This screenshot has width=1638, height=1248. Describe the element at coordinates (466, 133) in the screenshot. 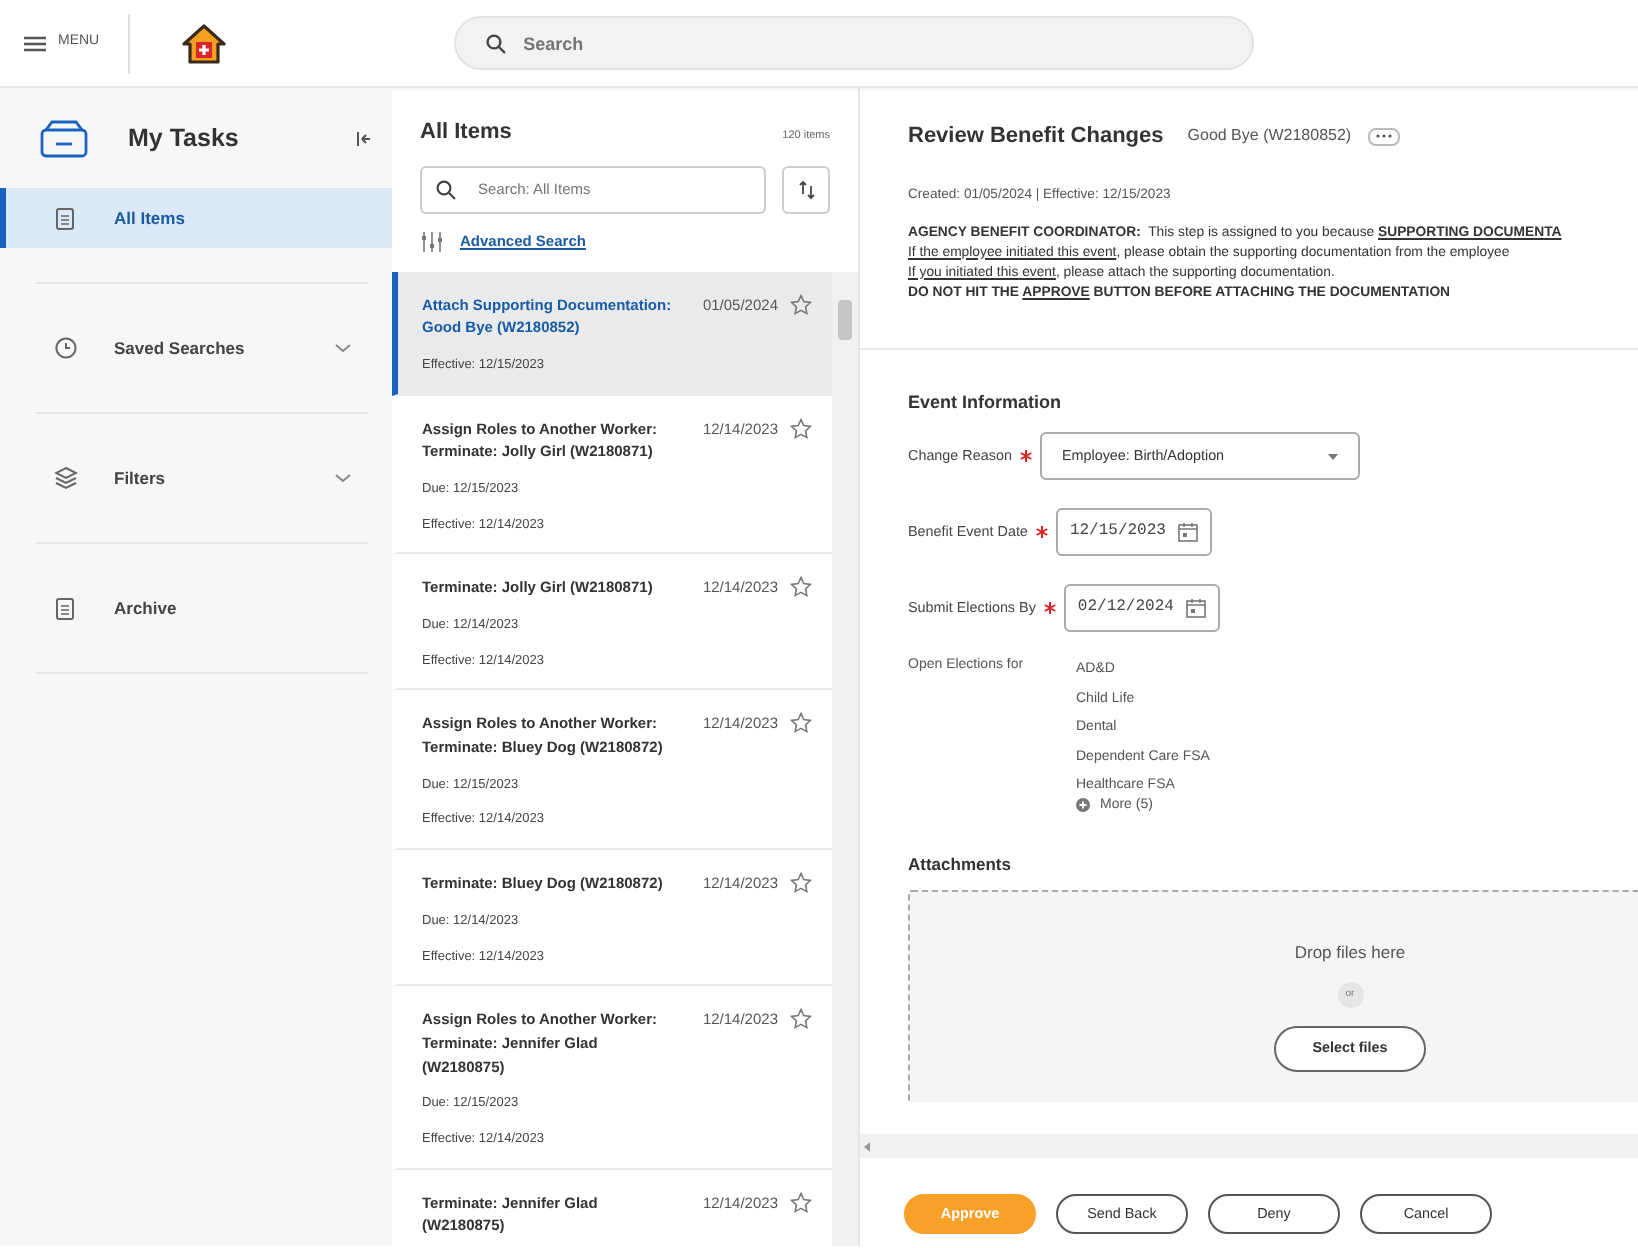

I see `list-title: All Items` at that location.